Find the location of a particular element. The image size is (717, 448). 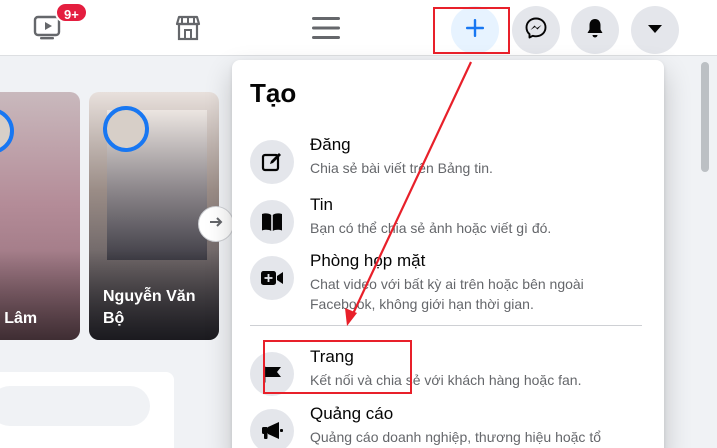

item-description: Bạn có thể chia sẻ ảnh hoặc viết gì đó. is located at coordinates (431, 228).